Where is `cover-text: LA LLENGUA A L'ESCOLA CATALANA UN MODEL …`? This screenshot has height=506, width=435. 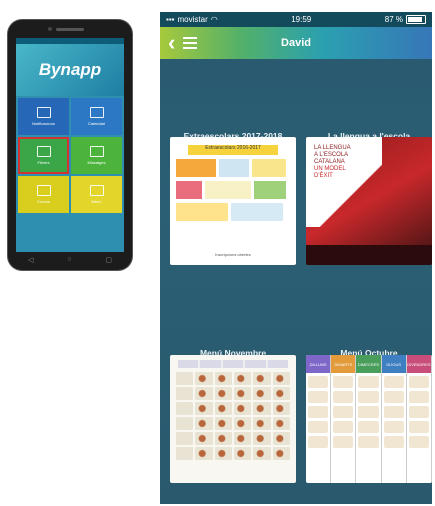
cover-text: LA LLENGUA A L'ESCOLA CATALANA UN MODEL … is located at coordinates (332, 162).